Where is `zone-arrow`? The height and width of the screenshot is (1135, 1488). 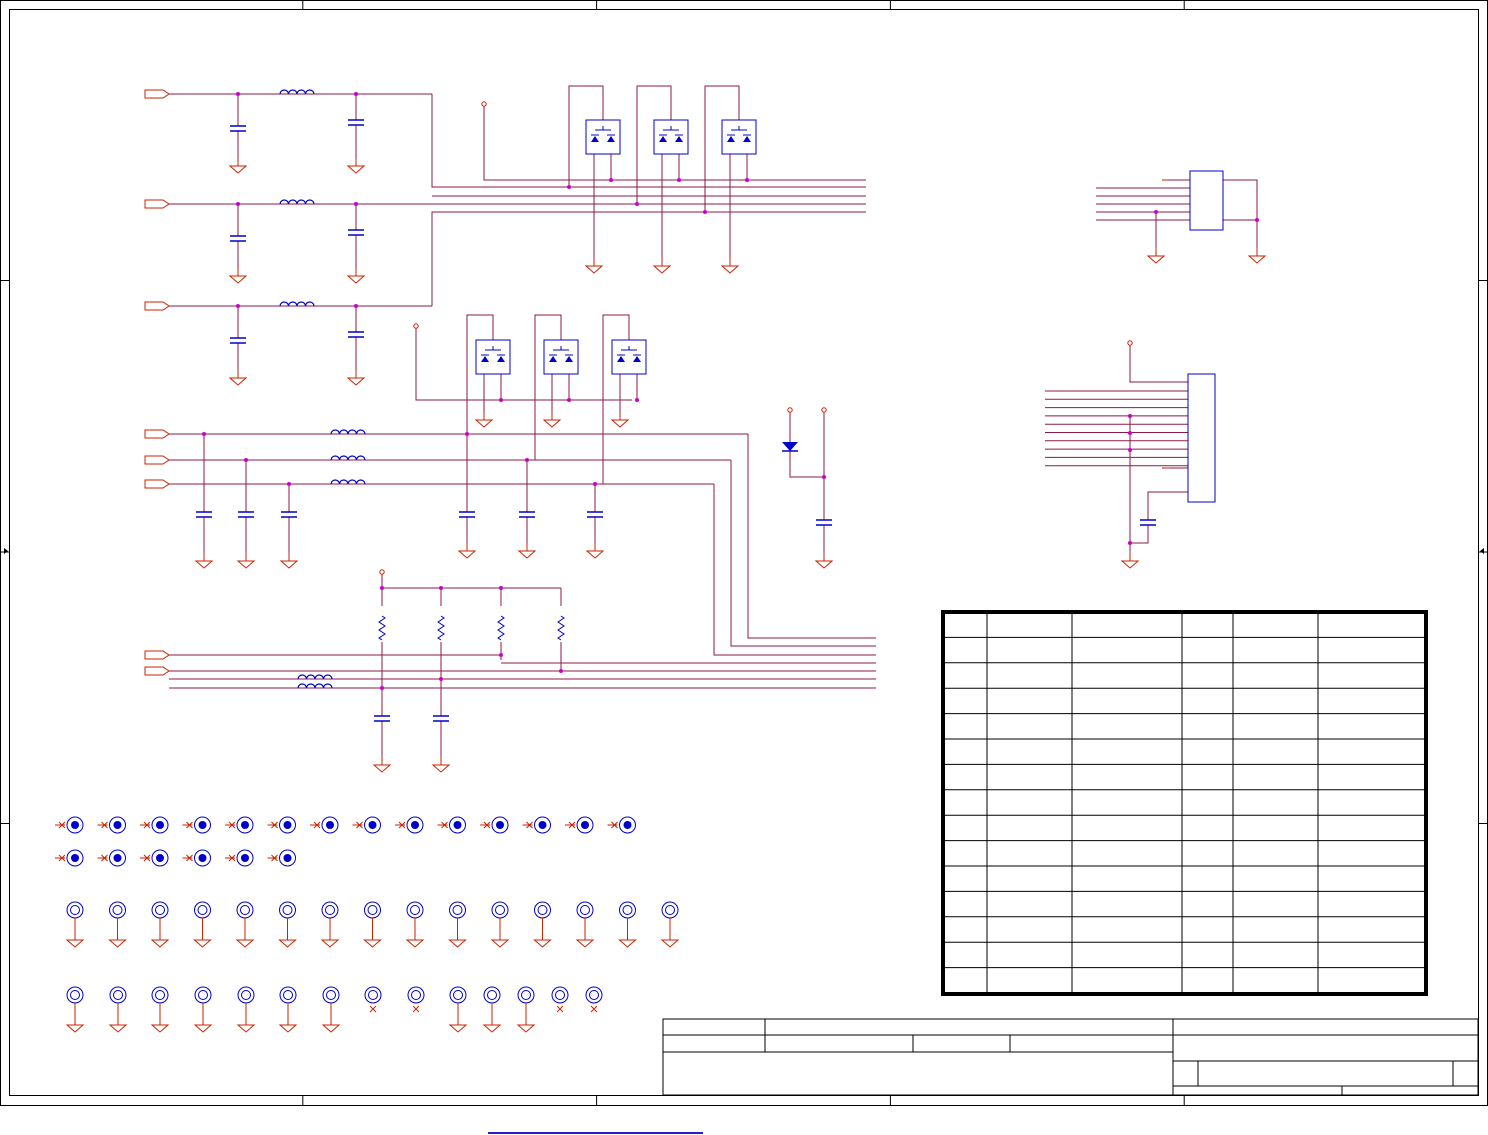 zone-arrow is located at coordinates (6, 551).